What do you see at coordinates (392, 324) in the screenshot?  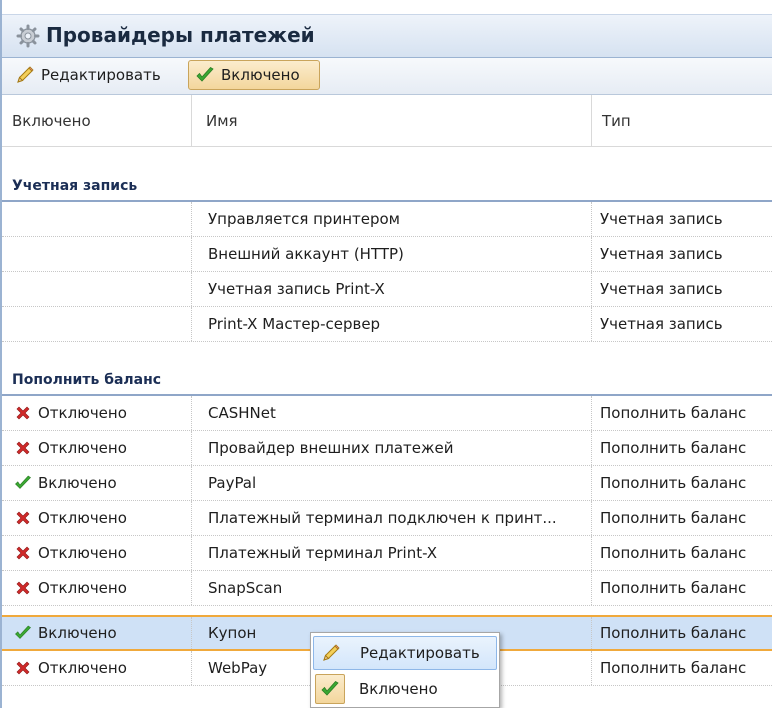 I see `name-cell: Print-X Мастер-сервер` at bounding box center [392, 324].